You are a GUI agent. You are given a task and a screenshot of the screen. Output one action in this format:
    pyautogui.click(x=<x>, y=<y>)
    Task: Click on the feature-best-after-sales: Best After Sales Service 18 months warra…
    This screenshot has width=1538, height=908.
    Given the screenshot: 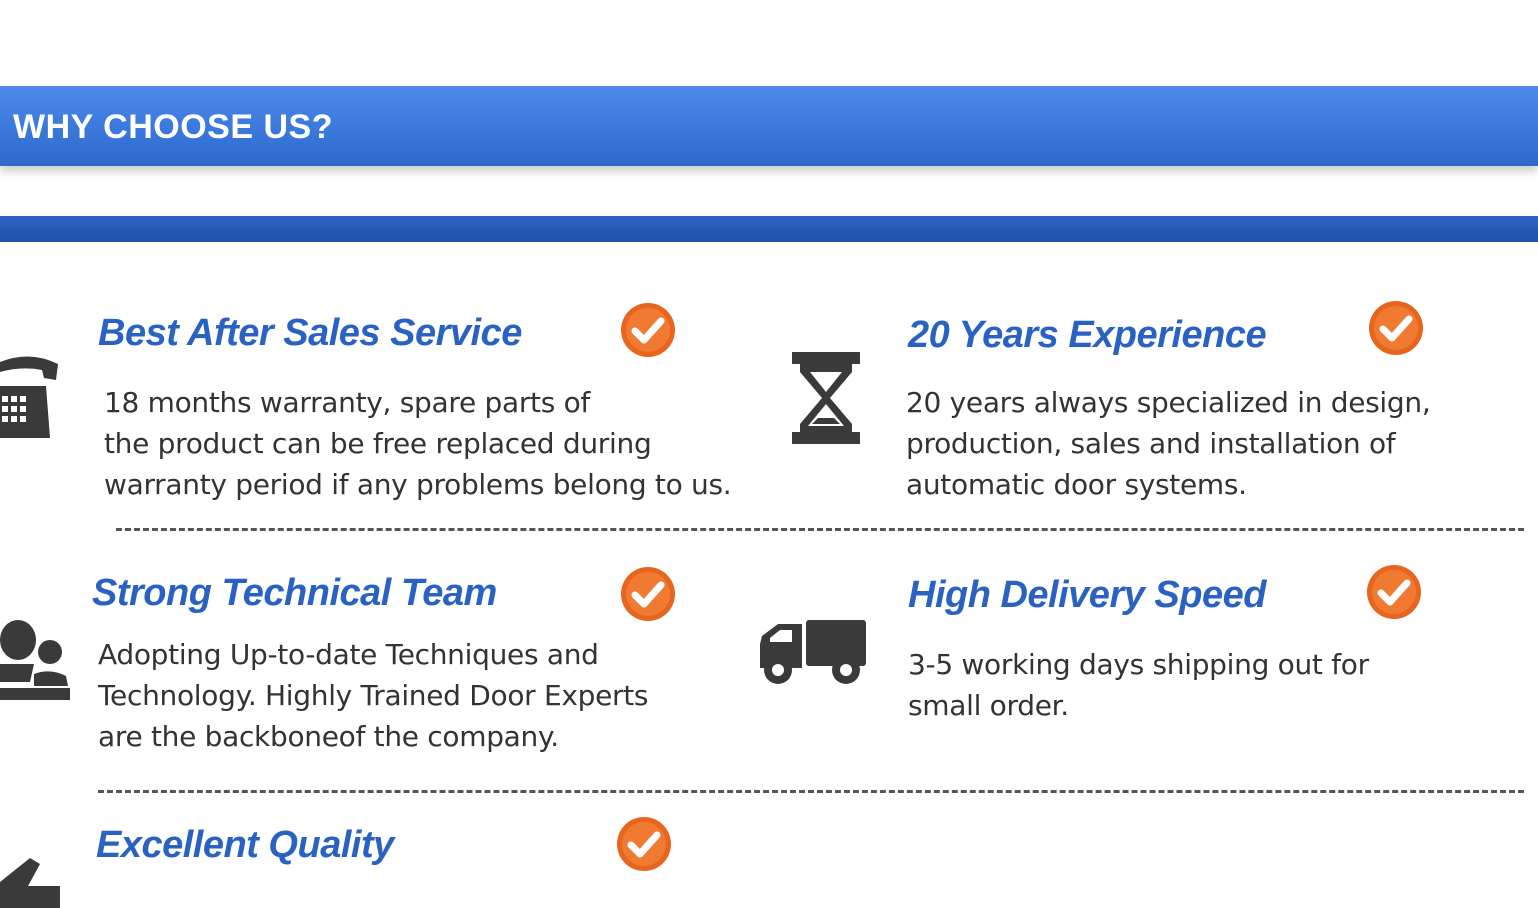 What is the action you would take?
    pyautogui.click(x=448, y=407)
    